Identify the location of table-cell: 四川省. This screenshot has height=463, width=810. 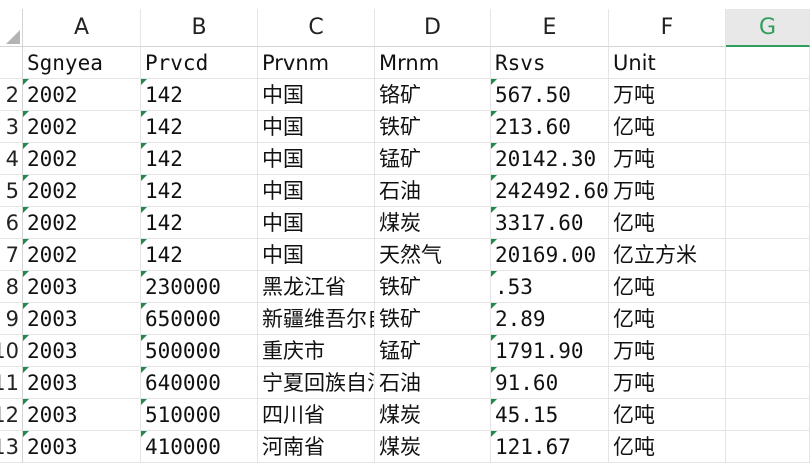
(316, 415).